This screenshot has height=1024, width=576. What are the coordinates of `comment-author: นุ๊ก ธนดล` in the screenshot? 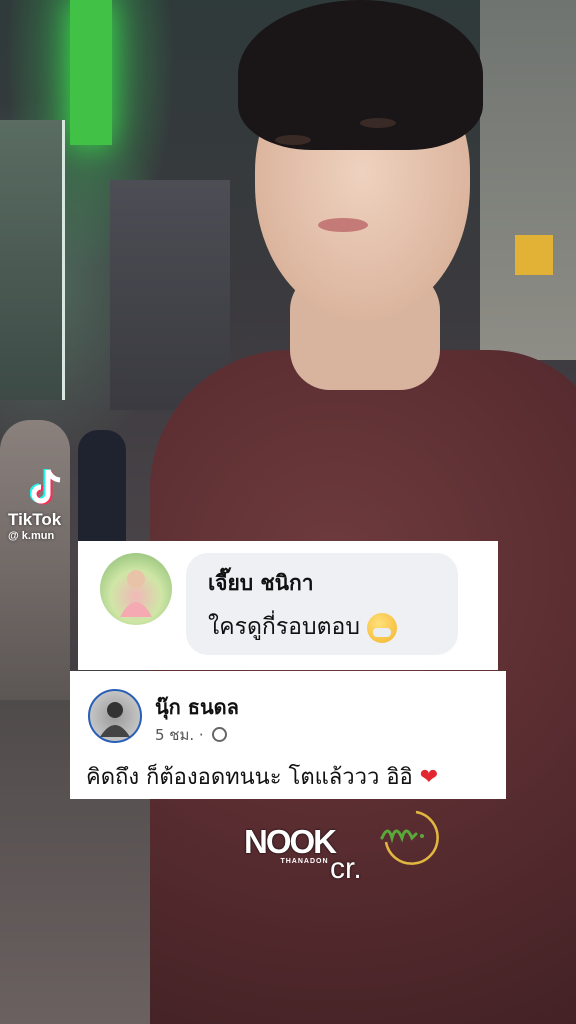 It's located at (197, 707).